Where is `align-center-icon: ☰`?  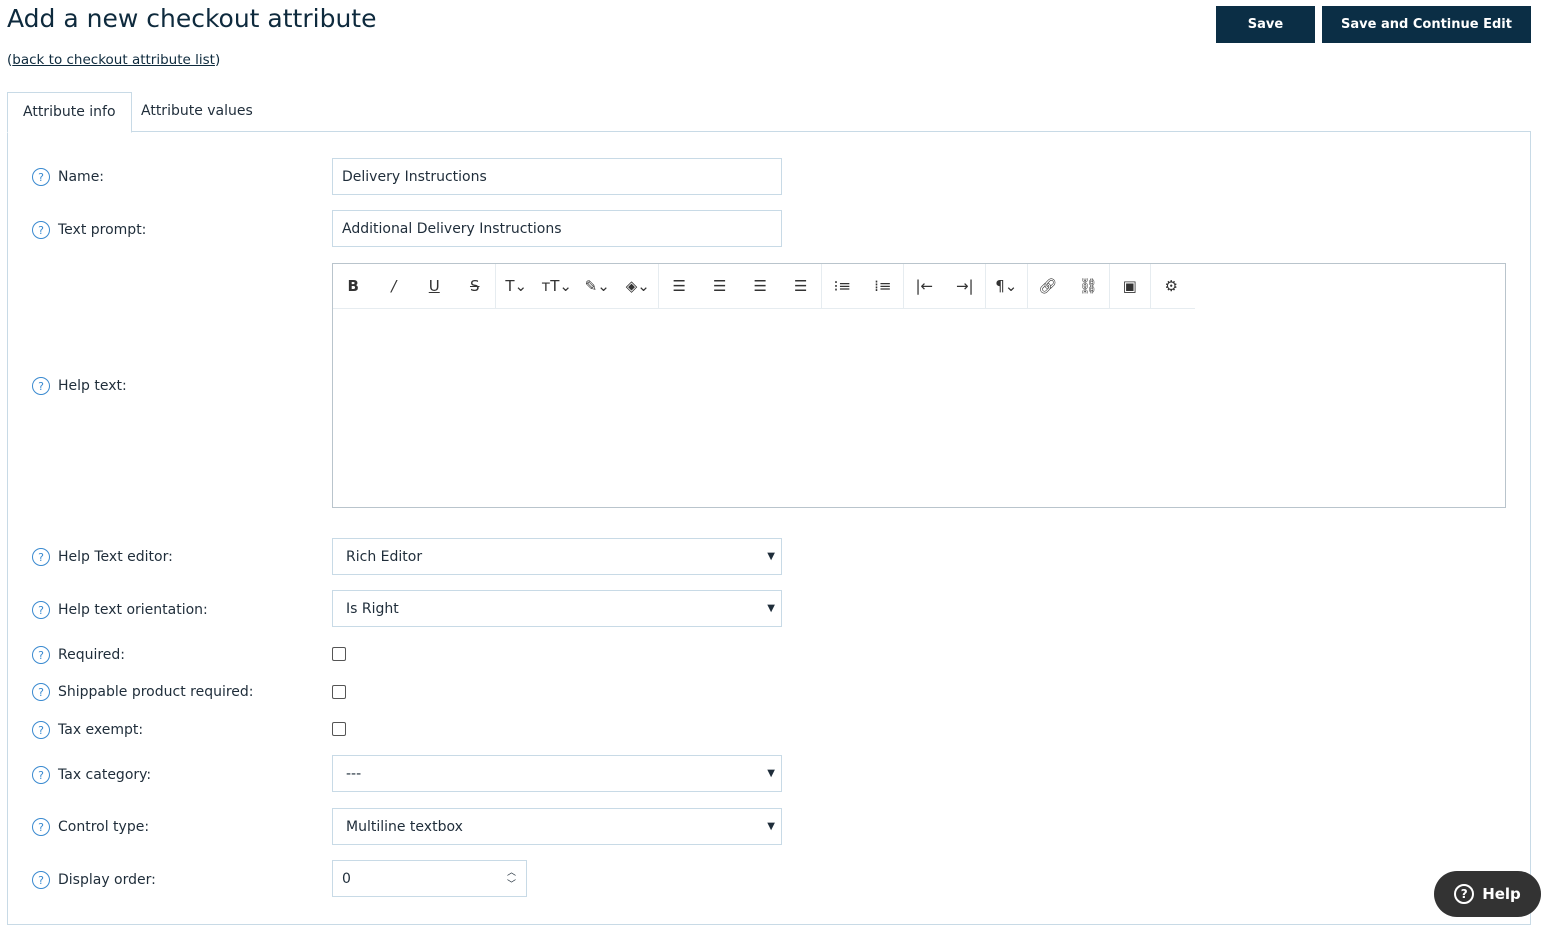
align-center-icon: ☰ is located at coordinates (720, 286).